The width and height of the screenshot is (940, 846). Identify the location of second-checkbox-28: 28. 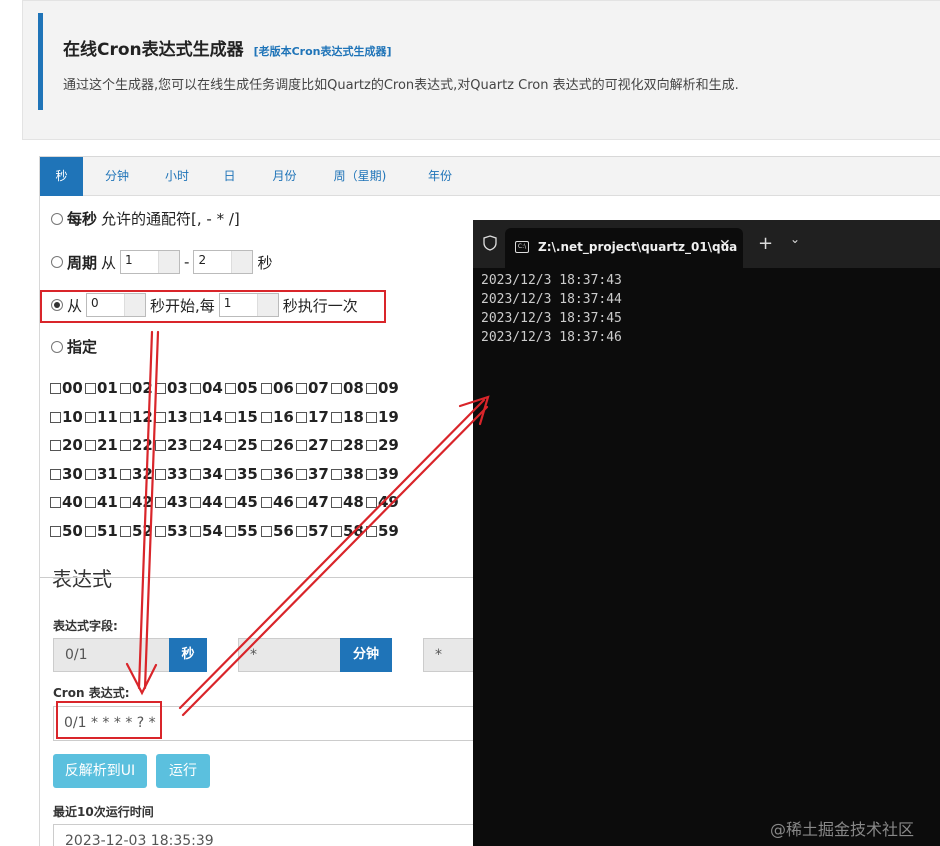
(347, 445).